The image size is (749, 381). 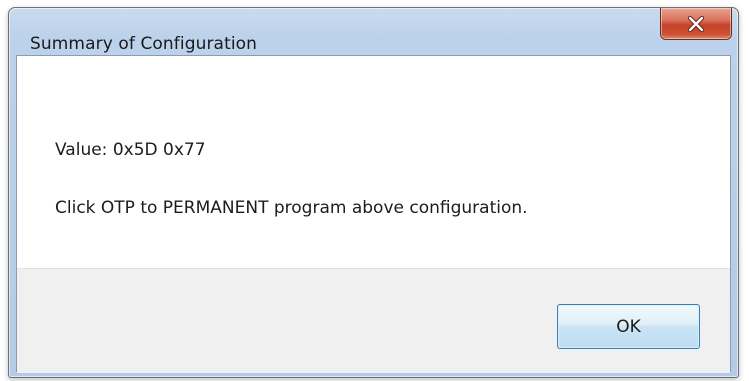 What do you see at coordinates (130, 150) in the screenshot?
I see `value-text: Value: 0x5D 0x77` at bounding box center [130, 150].